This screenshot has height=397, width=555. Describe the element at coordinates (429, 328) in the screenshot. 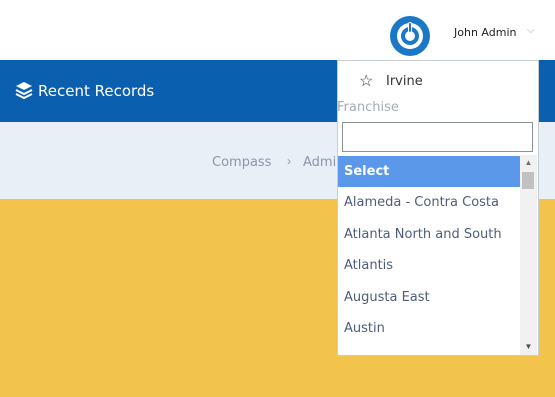

I see `franchise-option: Austin` at that location.